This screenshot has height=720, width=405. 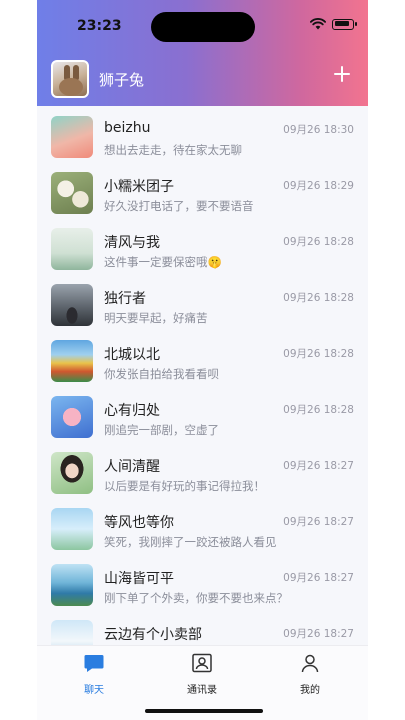 I want to click on chat-item: 人间清醒 09月26 18:27 以后要是有好玩的事记得拉我！, so click(x=202, y=472).